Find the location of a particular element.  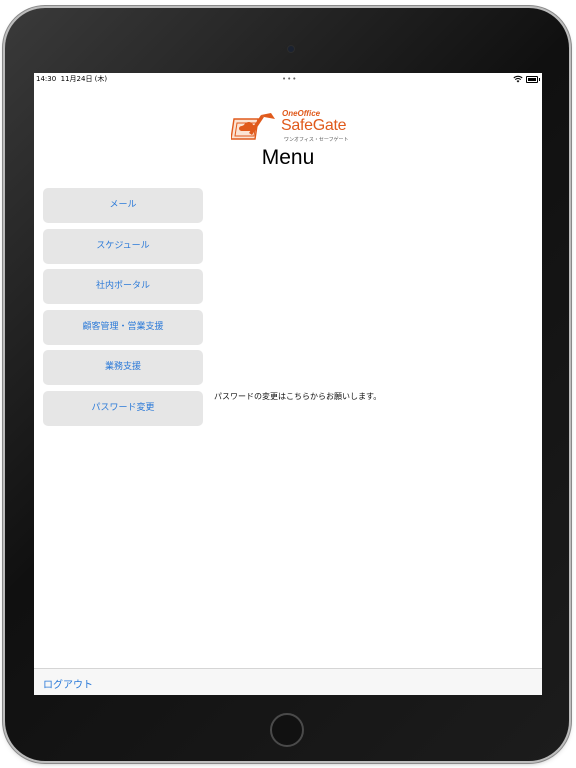

menu-button-mail: メール is located at coordinates (123, 205).